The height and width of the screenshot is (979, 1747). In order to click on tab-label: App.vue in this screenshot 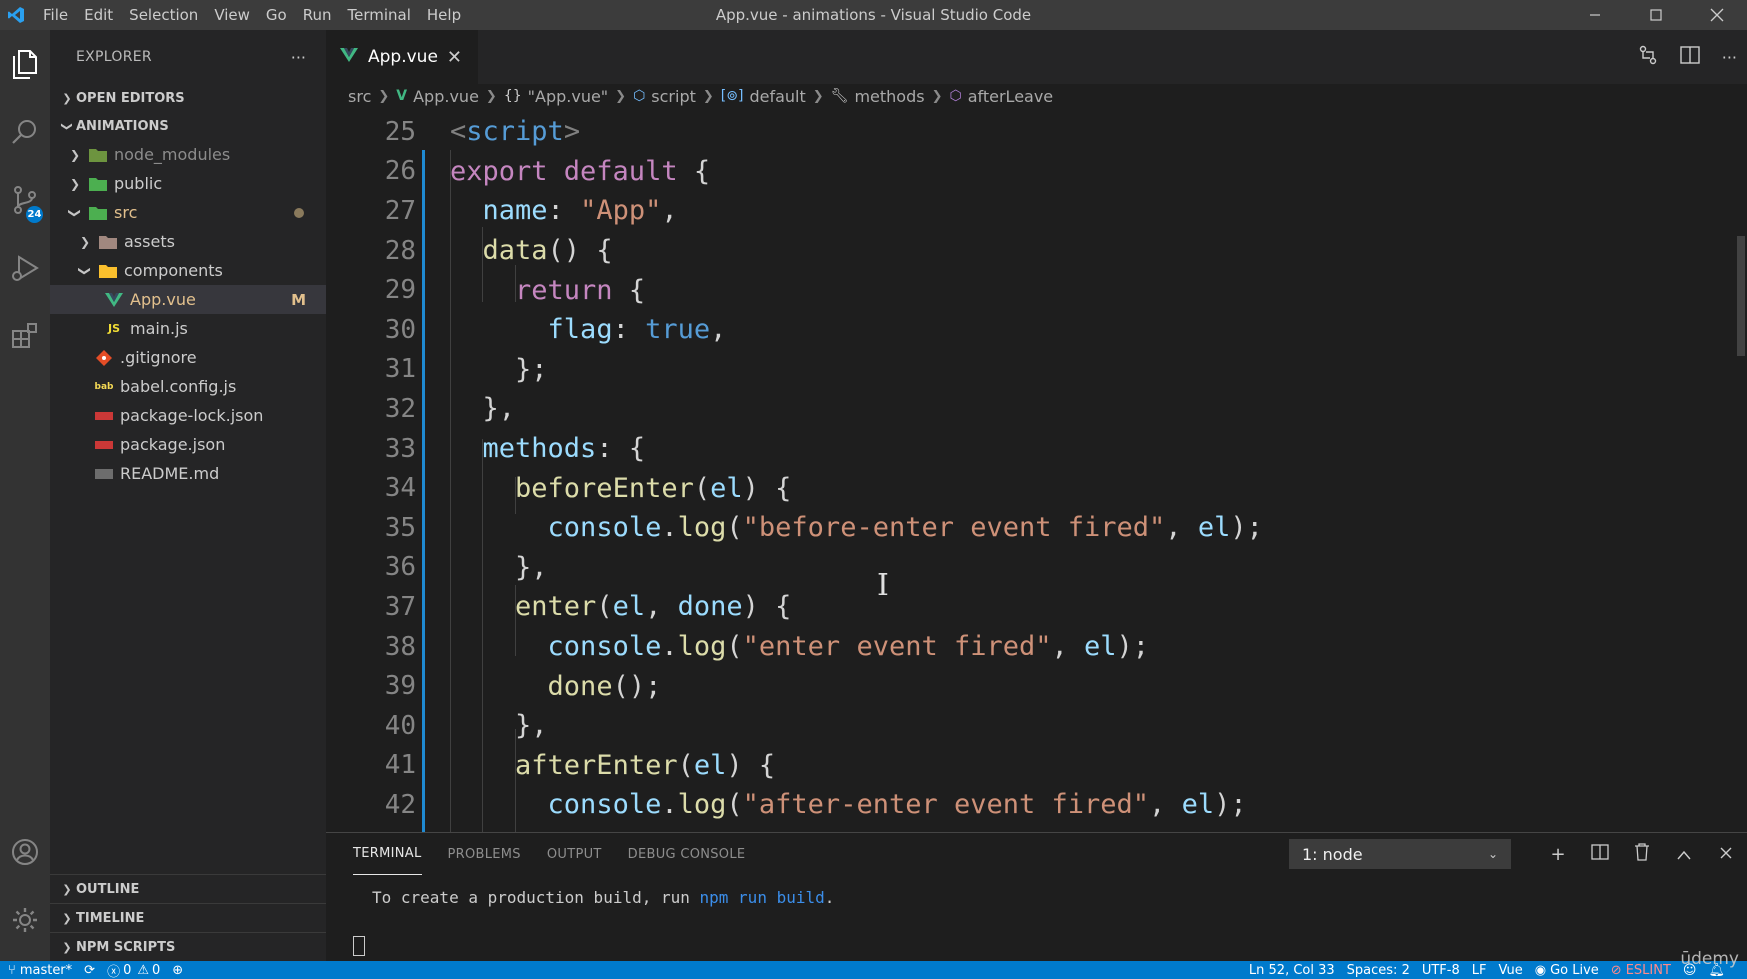, I will do `click(403, 57)`.